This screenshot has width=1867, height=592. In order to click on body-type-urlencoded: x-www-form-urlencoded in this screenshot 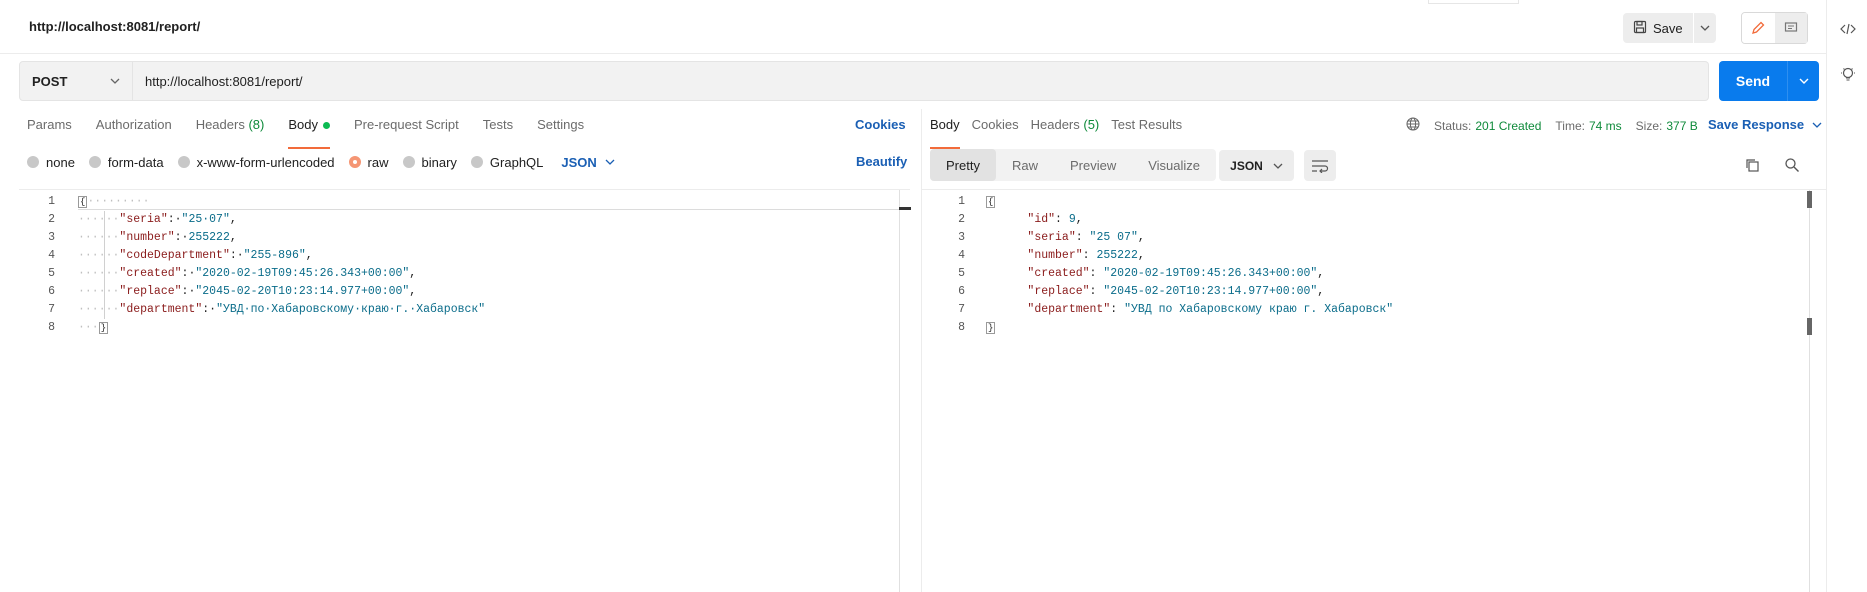, I will do `click(256, 162)`.